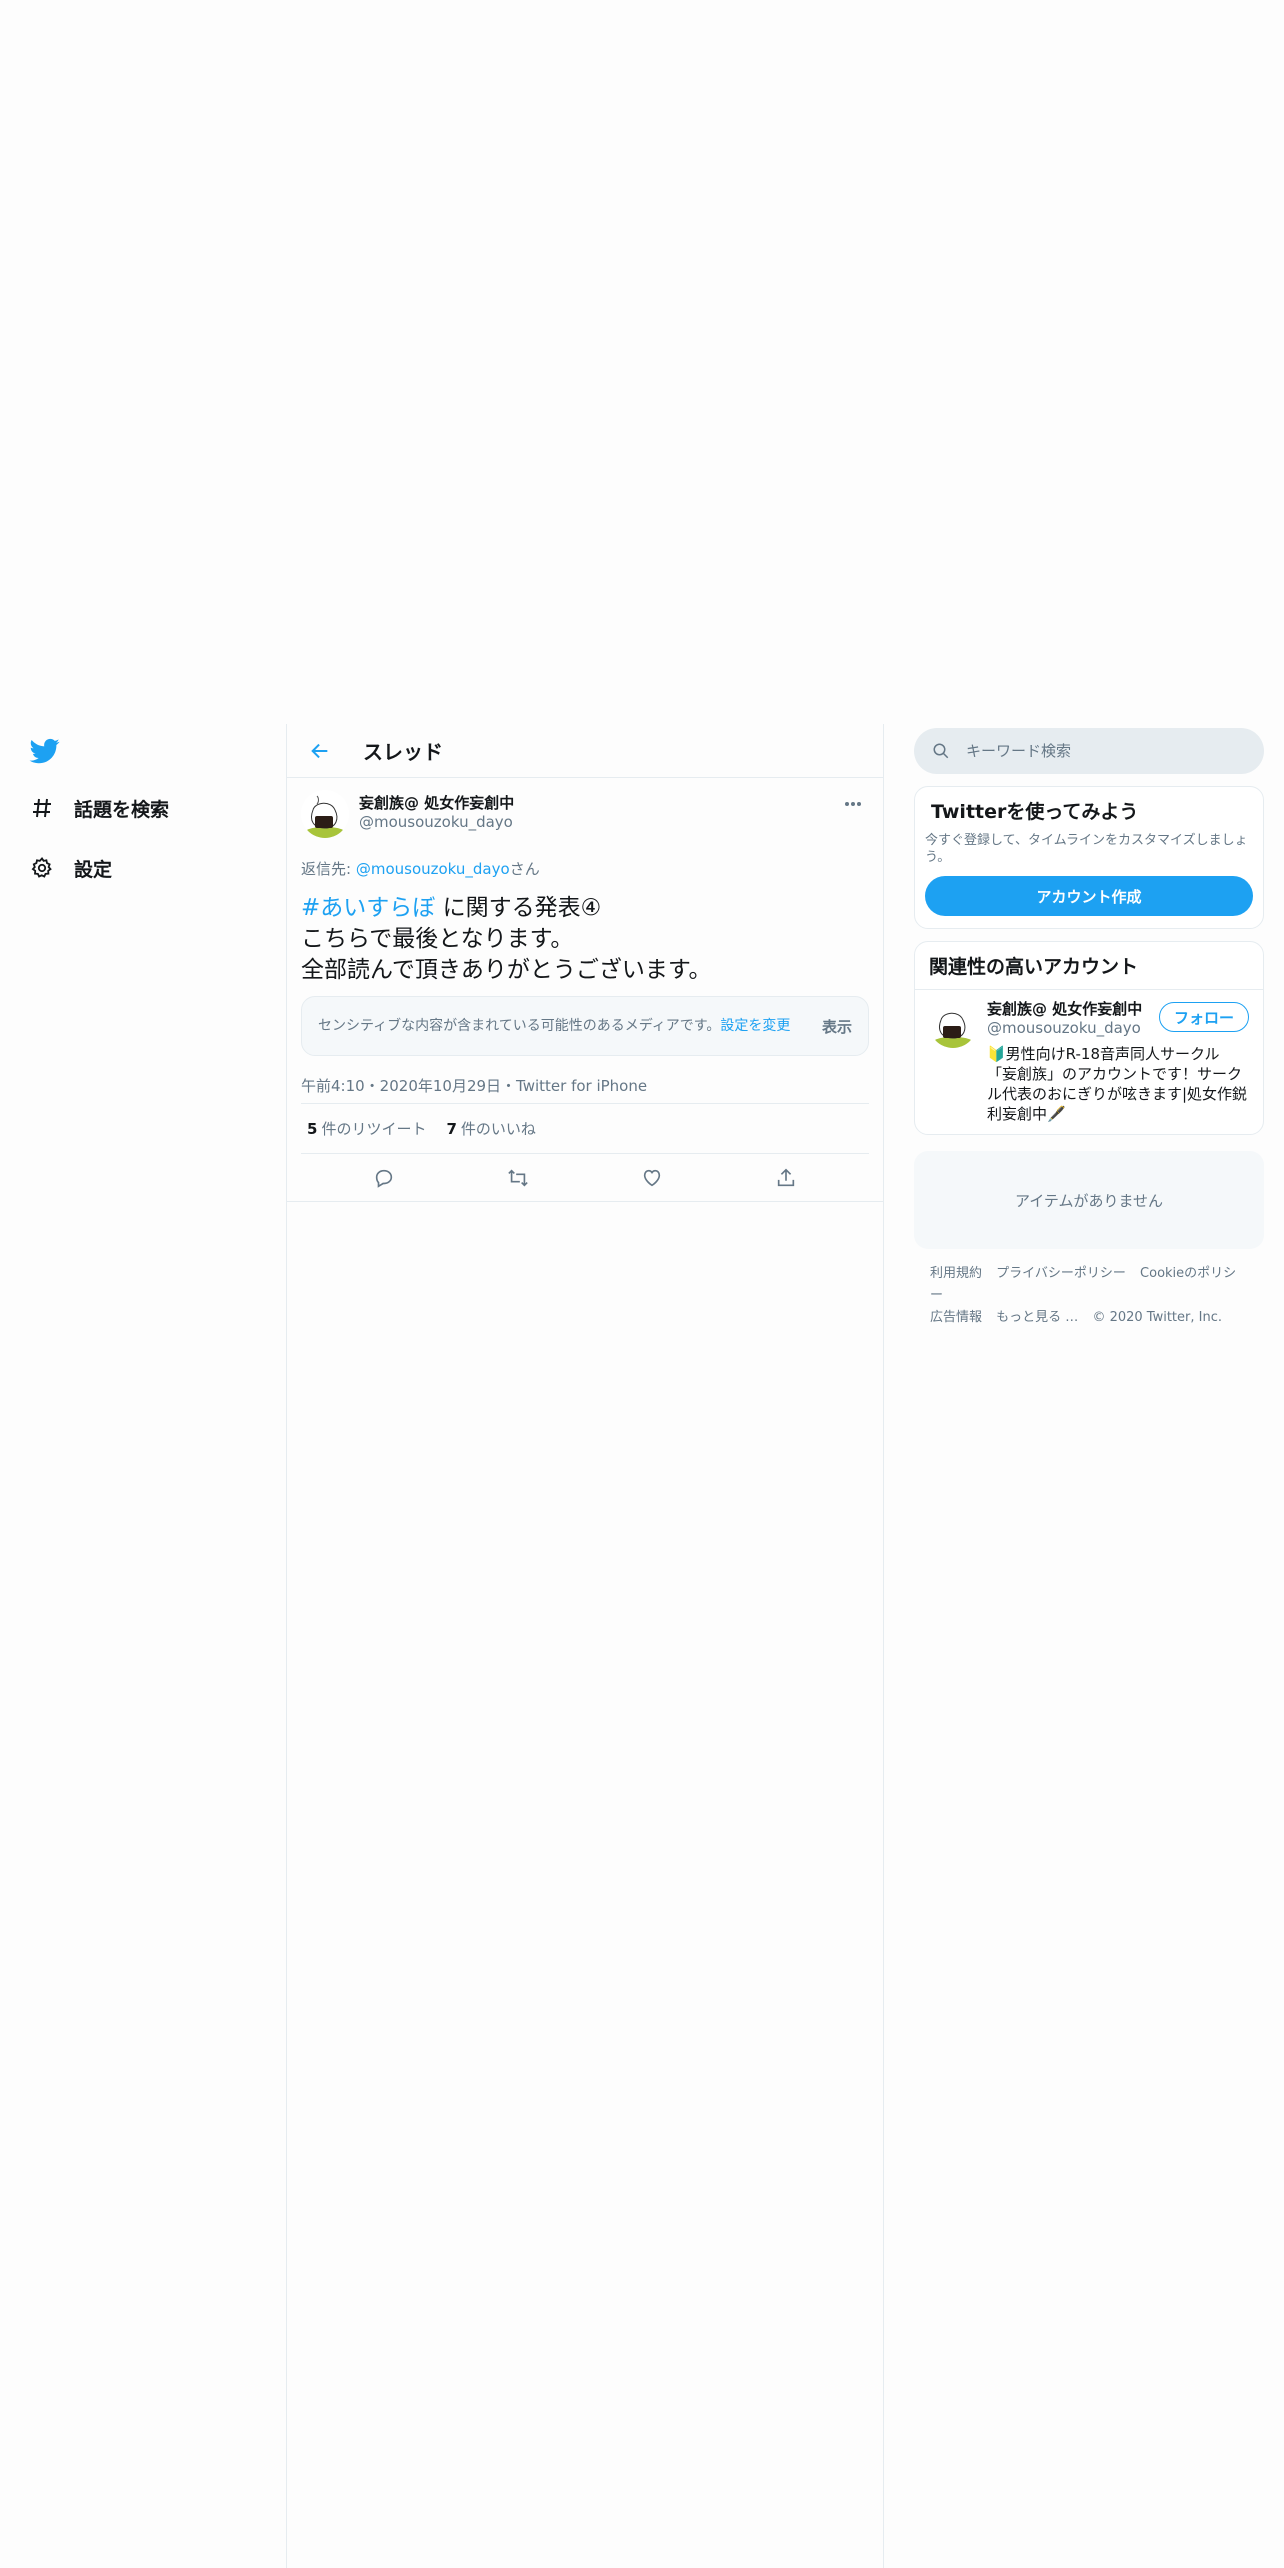 The width and height of the screenshot is (1284, 2568). Describe the element at coordinates (403, 752) in the screenshot. I see `page-title: スレッド` at that location.